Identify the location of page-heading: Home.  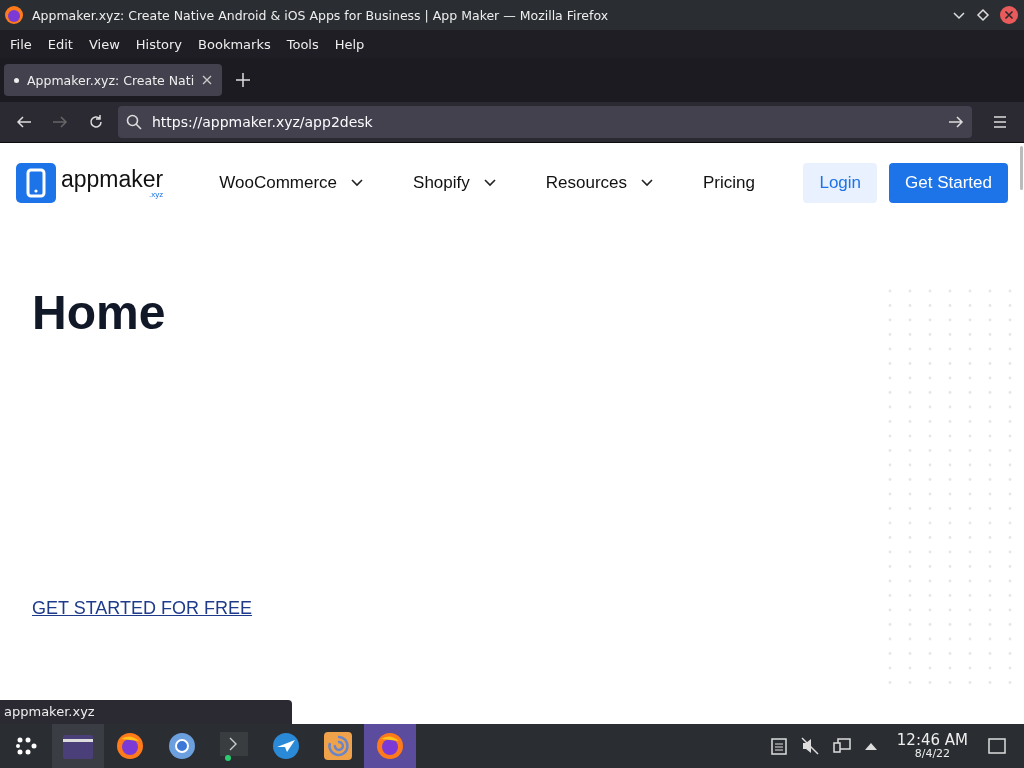
(99, 312).